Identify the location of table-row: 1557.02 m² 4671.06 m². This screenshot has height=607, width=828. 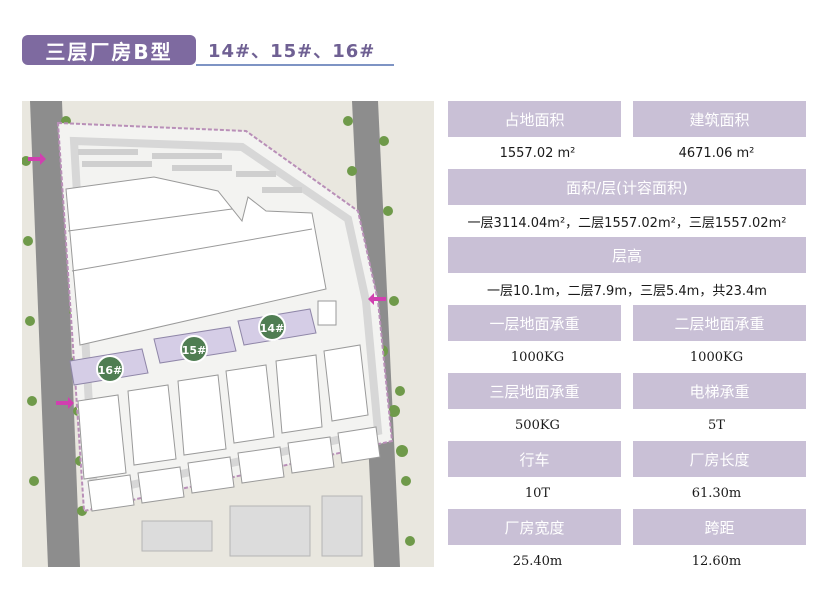
(627, 153).